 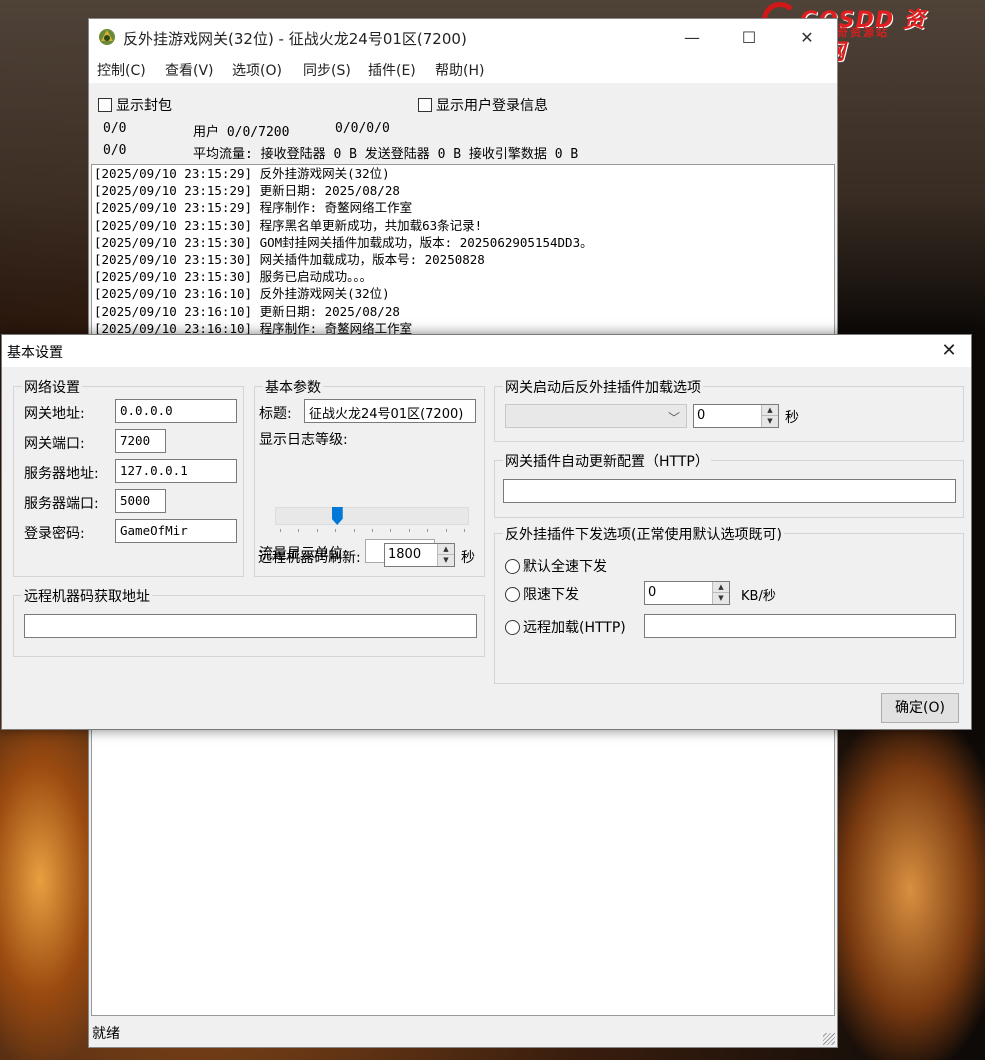 What do you see at coordinates (792, 418) in the screenshot?
I see `plugin-delay-unit: 秒` at bounding box center [792, 418].